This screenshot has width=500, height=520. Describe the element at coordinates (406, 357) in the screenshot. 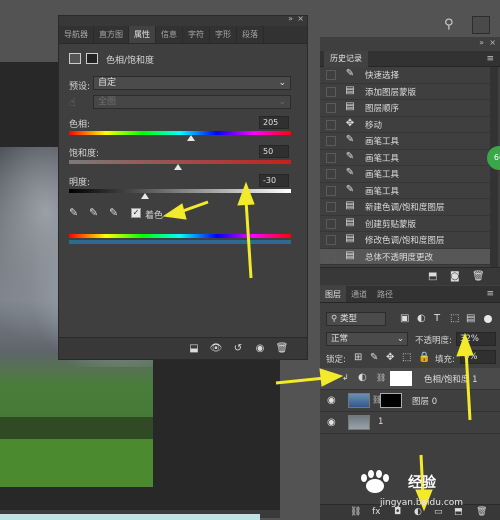

I see `lock-artboard-icon: ⬚` at that location.